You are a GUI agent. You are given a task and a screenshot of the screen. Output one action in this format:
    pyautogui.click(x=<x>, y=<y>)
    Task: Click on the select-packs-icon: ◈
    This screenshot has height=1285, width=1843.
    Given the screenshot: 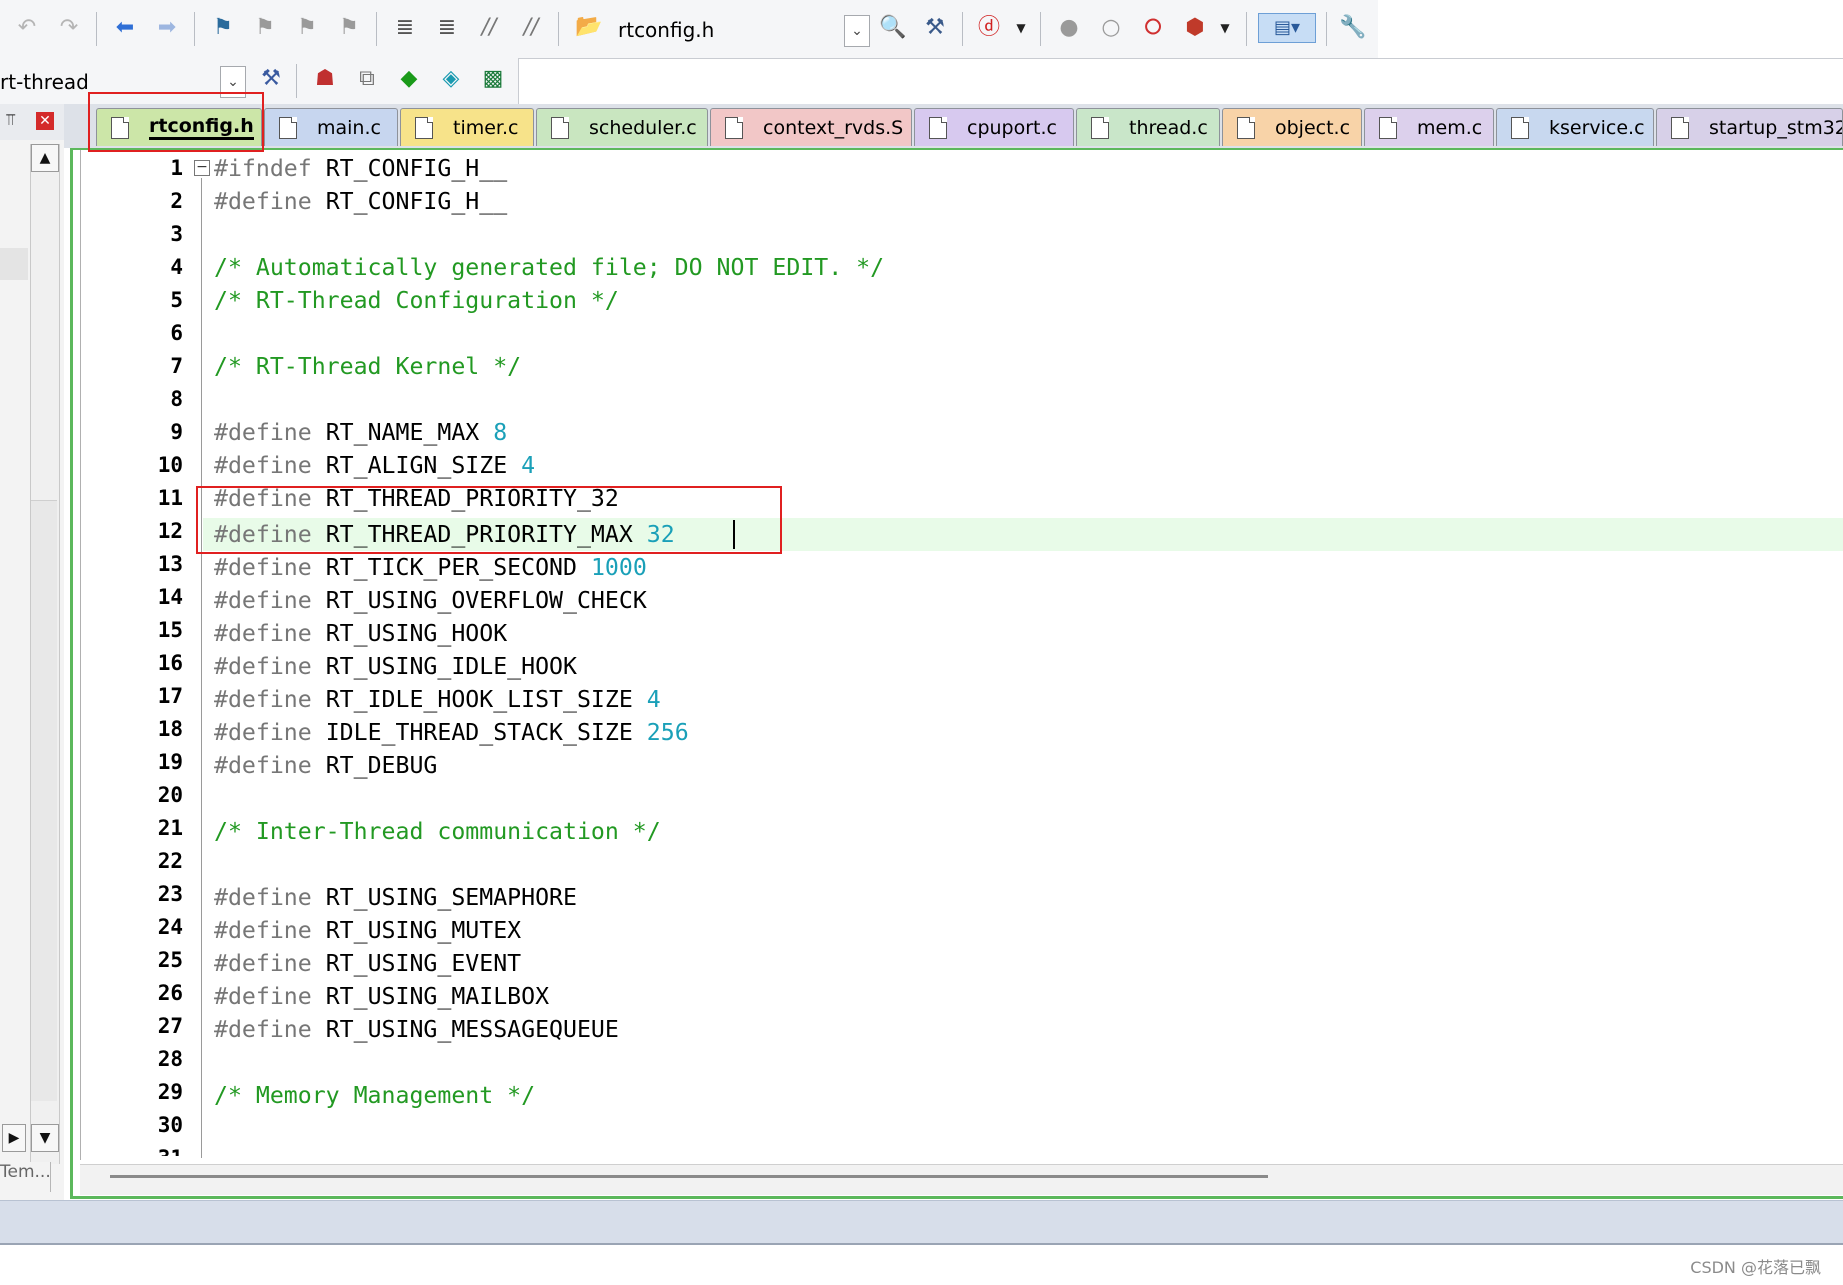 What is the action you would take?
    pyautogui.click(x=451, y=79)
    